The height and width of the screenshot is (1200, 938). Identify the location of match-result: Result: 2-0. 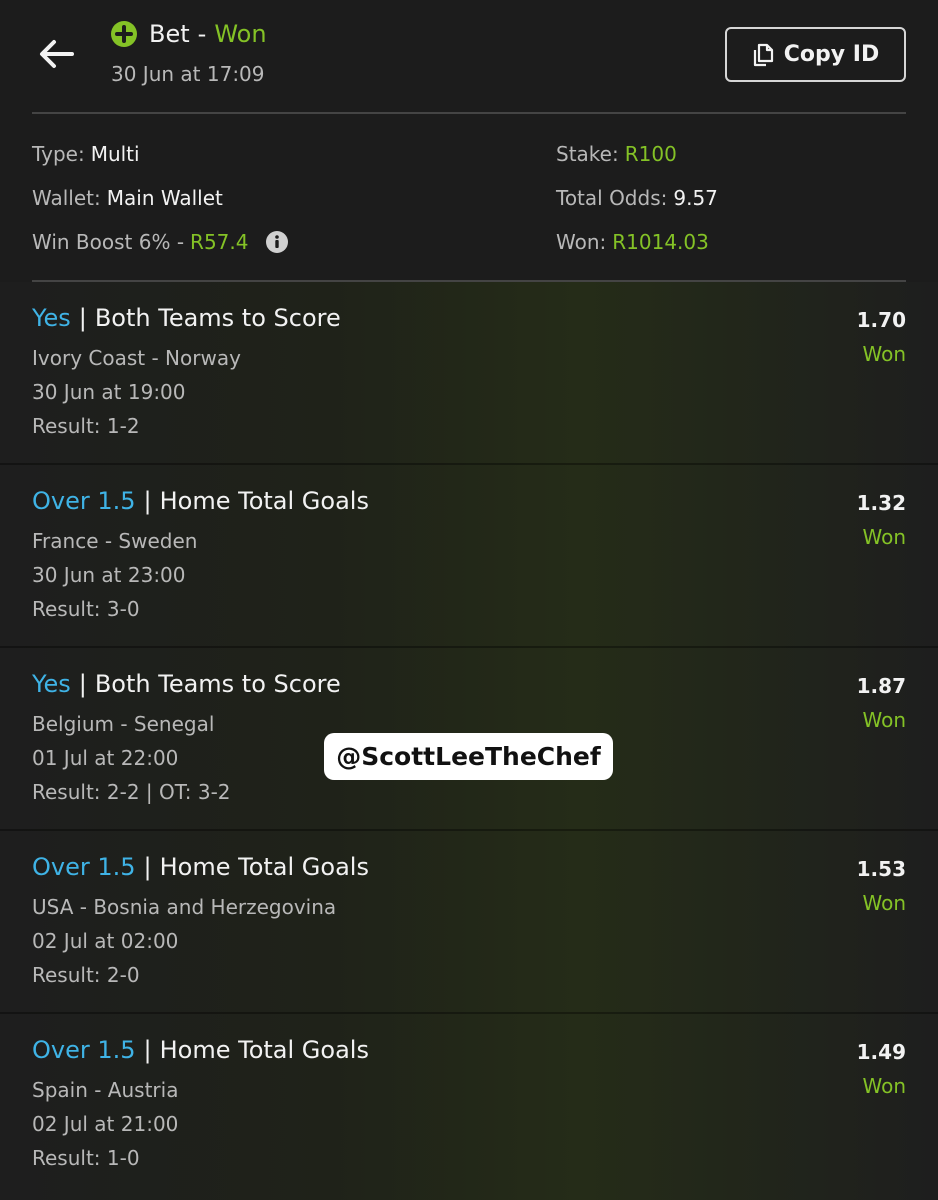
(86, 975).